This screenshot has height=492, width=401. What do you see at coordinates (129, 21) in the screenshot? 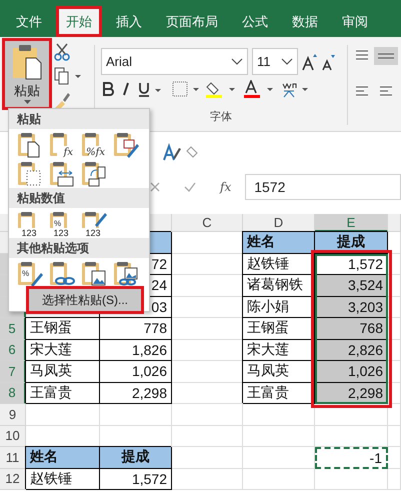
I see `ribbon-tab: 插入` at bounding box center [129, 21].